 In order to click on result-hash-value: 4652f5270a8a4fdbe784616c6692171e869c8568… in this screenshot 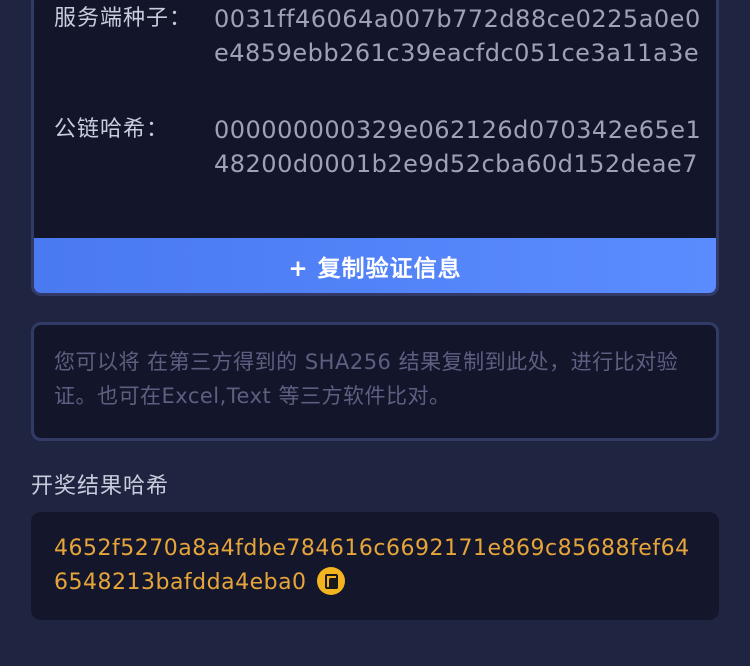, I will do `click(372, 565)`.